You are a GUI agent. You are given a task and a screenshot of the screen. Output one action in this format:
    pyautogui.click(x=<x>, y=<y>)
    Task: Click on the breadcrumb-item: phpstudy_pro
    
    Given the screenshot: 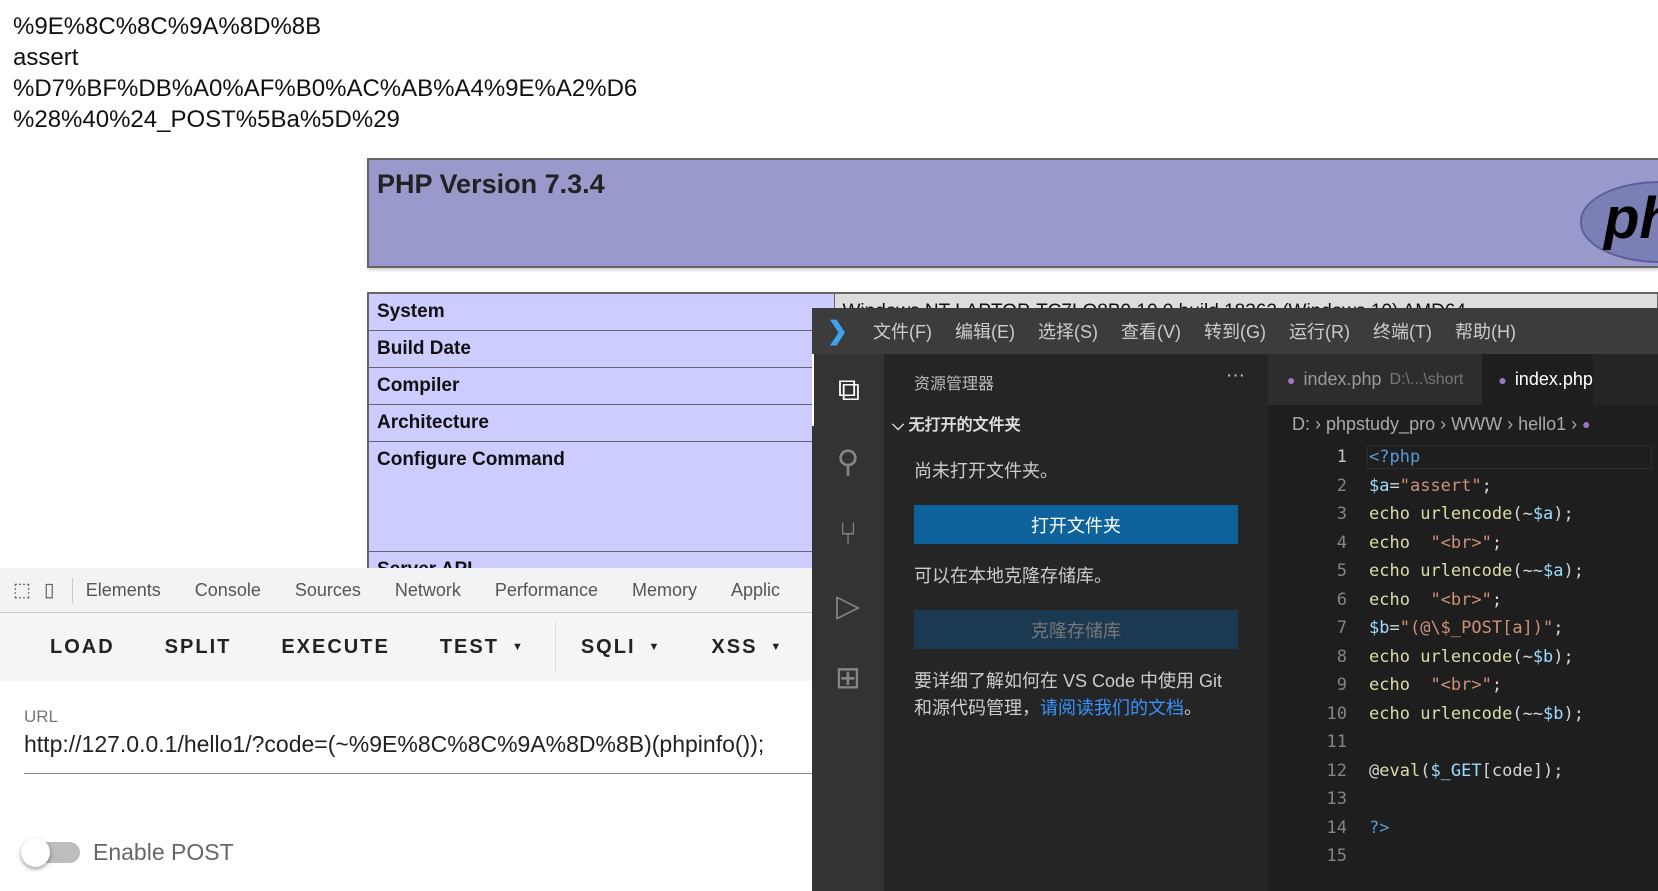 What is the action you would take?
    pyautogui.click(x=1380, y=424)
    